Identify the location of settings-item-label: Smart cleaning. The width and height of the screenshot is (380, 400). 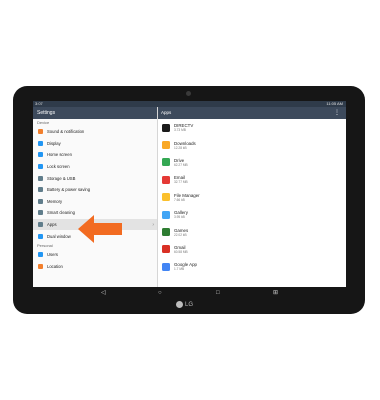
(61, 213).